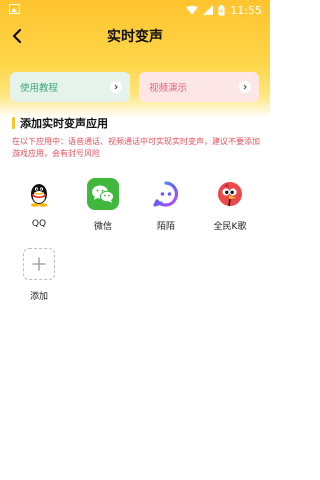  Describe the element at coordinates (39, 264) in the screenshot. I see `plus-icon` at that location.